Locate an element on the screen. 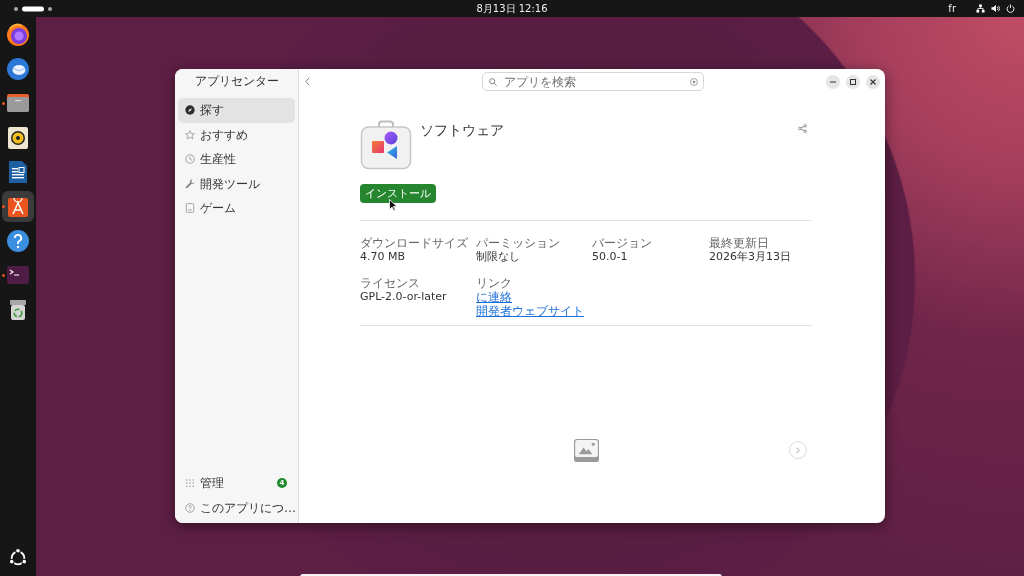  detail-value: 50.0-1 is located at coordinates (610, 257).